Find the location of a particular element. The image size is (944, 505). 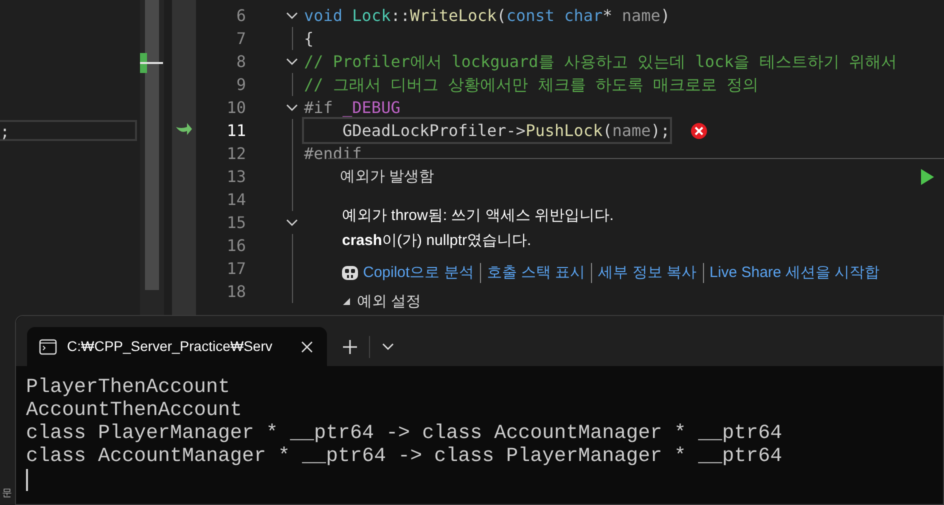

line-number: 17 is located at coordinates (236, 269).